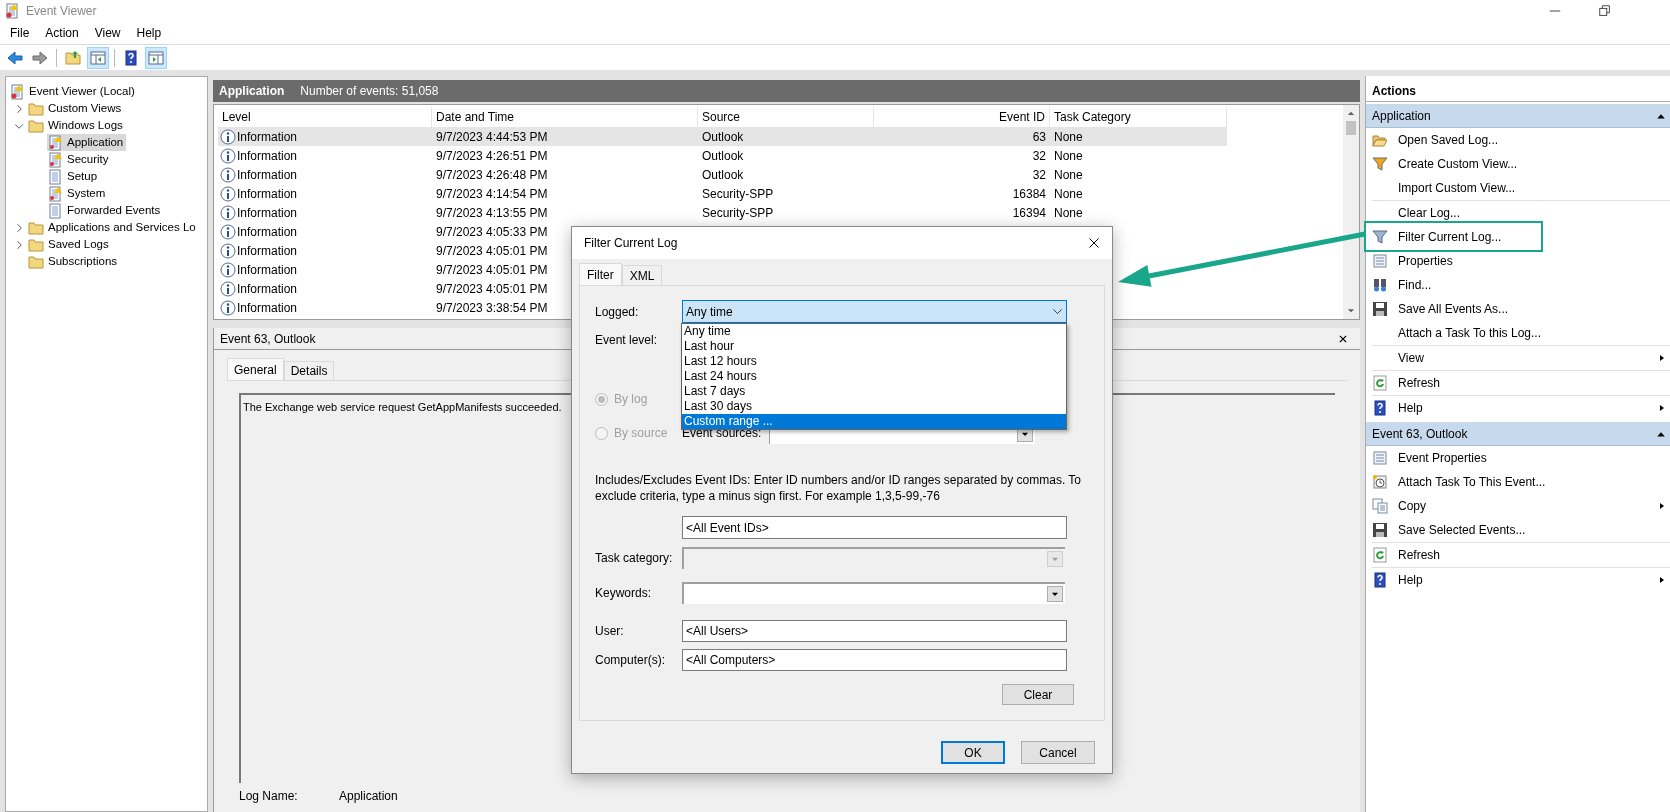 This screenshot has height=812, width=1670. Describe the element at coordinates (627, 340) in the screenshot. I see `field-label: Event level:` at that location.